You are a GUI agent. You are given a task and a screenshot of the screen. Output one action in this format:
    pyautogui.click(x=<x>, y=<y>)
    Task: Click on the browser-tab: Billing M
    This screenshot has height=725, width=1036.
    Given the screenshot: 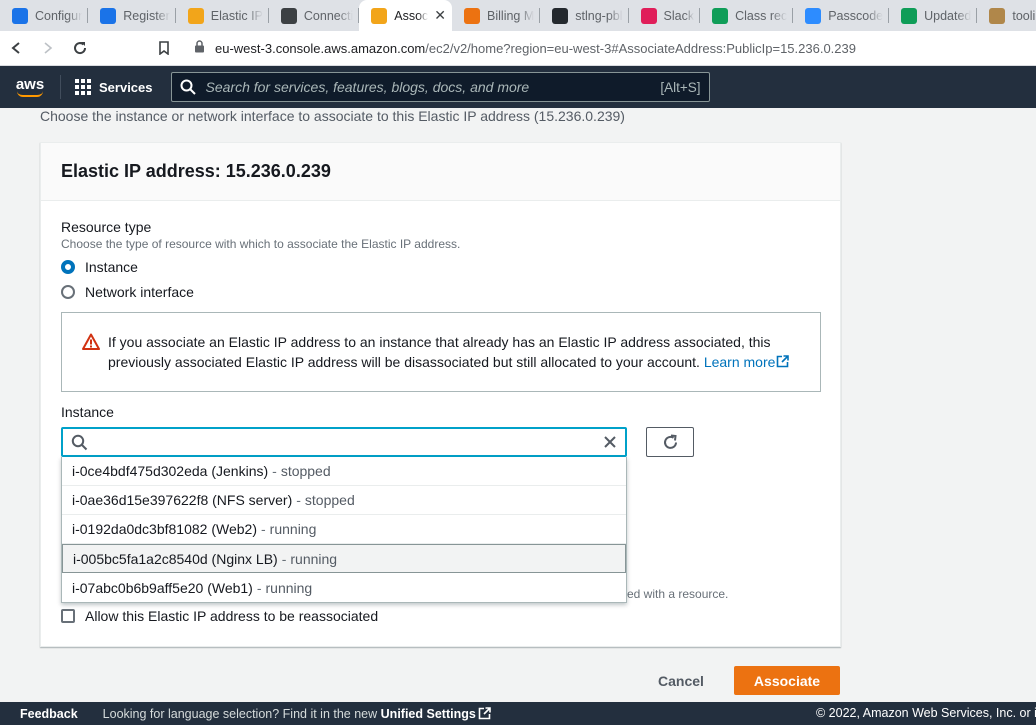 What is the action you would take?
    pyautogui.click(x=496, y=15)
    